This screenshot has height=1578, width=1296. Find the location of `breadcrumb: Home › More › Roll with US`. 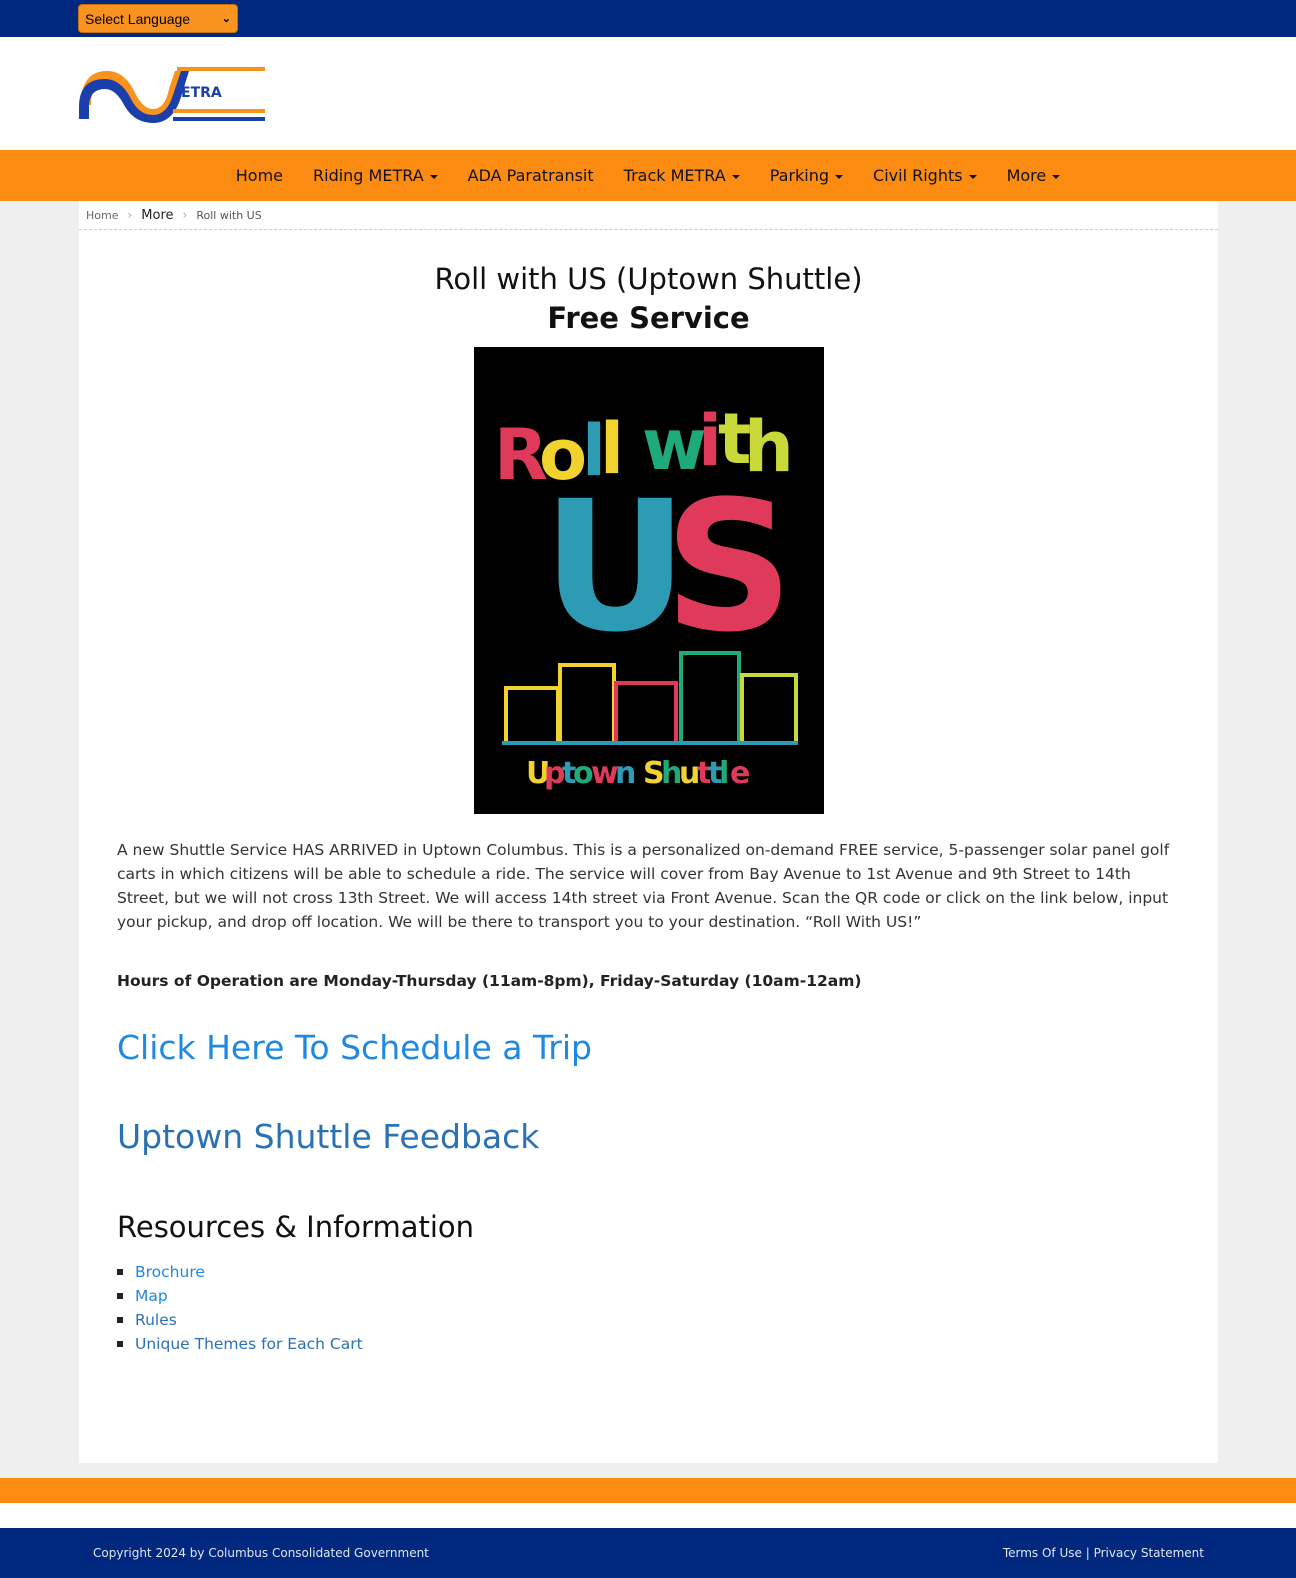

breadcrumb: Home › More › Roll with US is located at coordinates (648, 215).